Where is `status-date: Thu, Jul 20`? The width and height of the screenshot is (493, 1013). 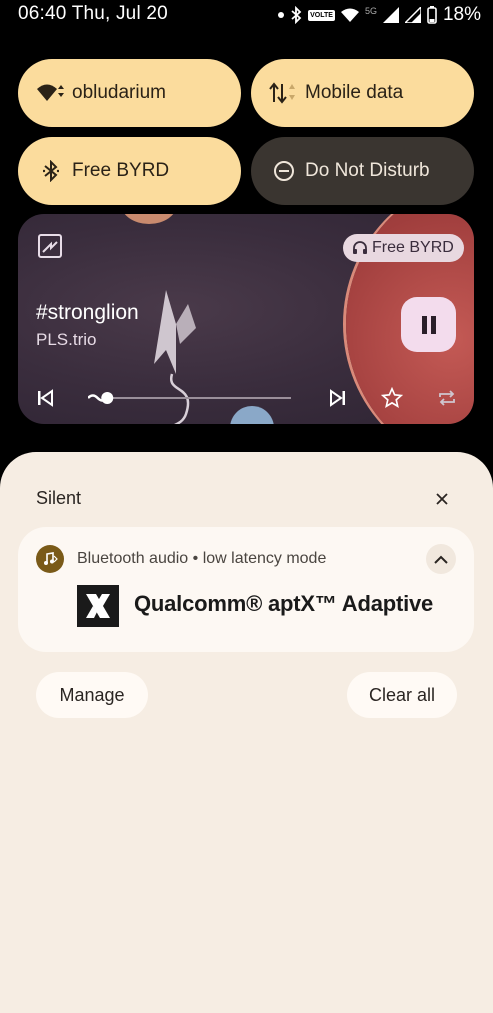 status-date: Thu, Jul 20 is located at coordinates (119, 13).